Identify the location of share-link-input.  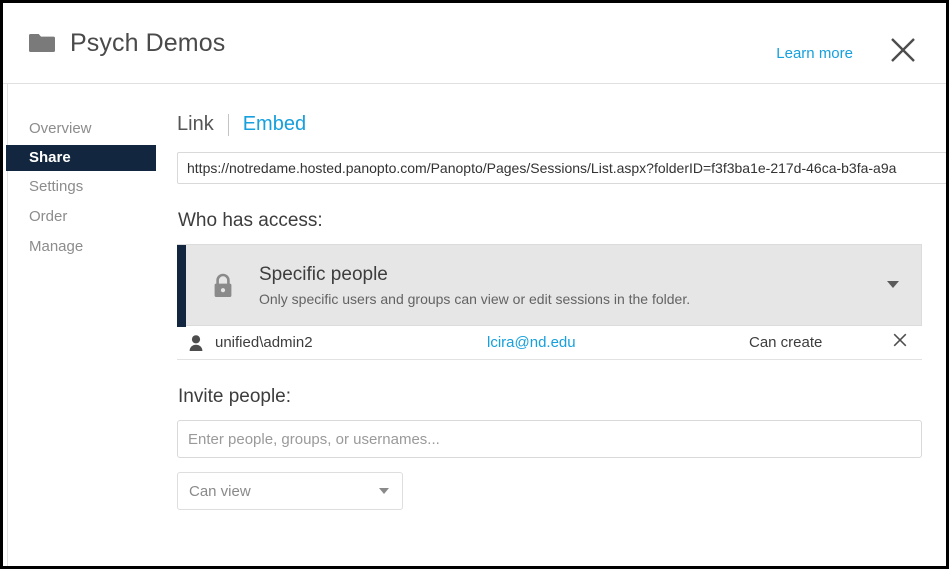
(561, 168).